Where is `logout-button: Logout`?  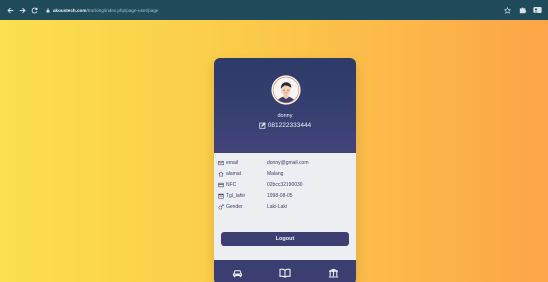
logout-button: Logout is located at coordinates (285, 239).